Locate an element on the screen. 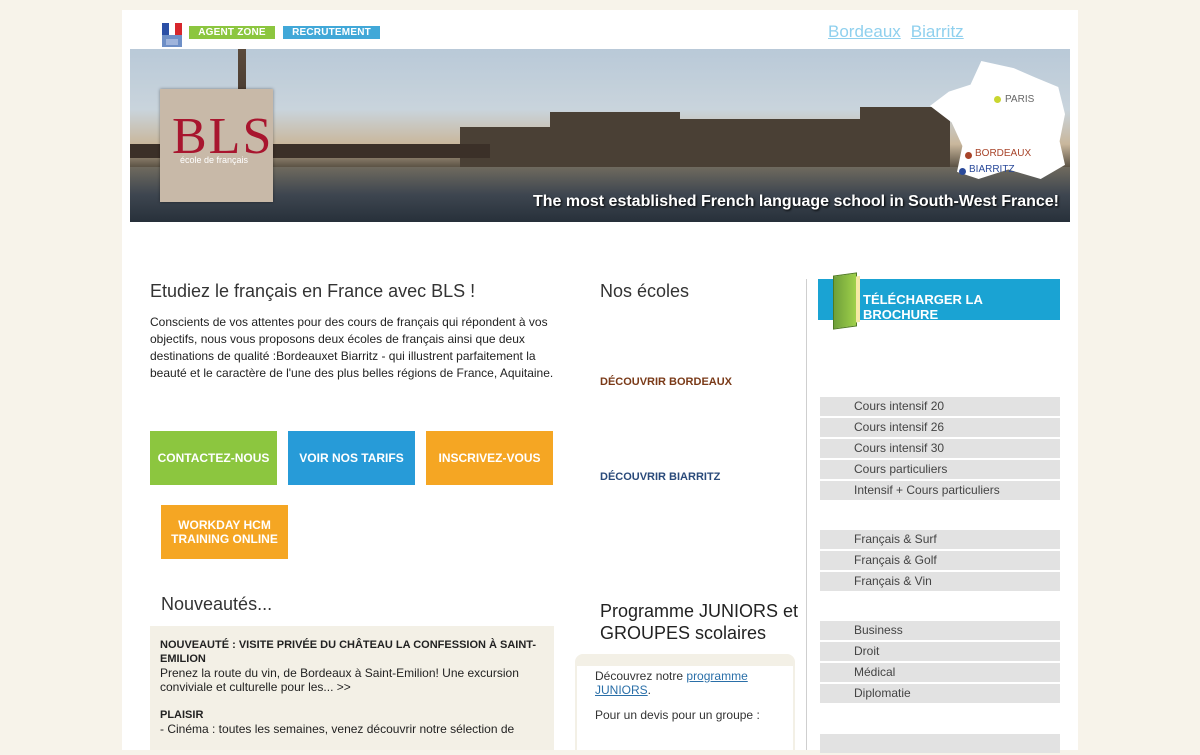  menu-item-pro: Diplomatie is located at coordinates (940, 693).